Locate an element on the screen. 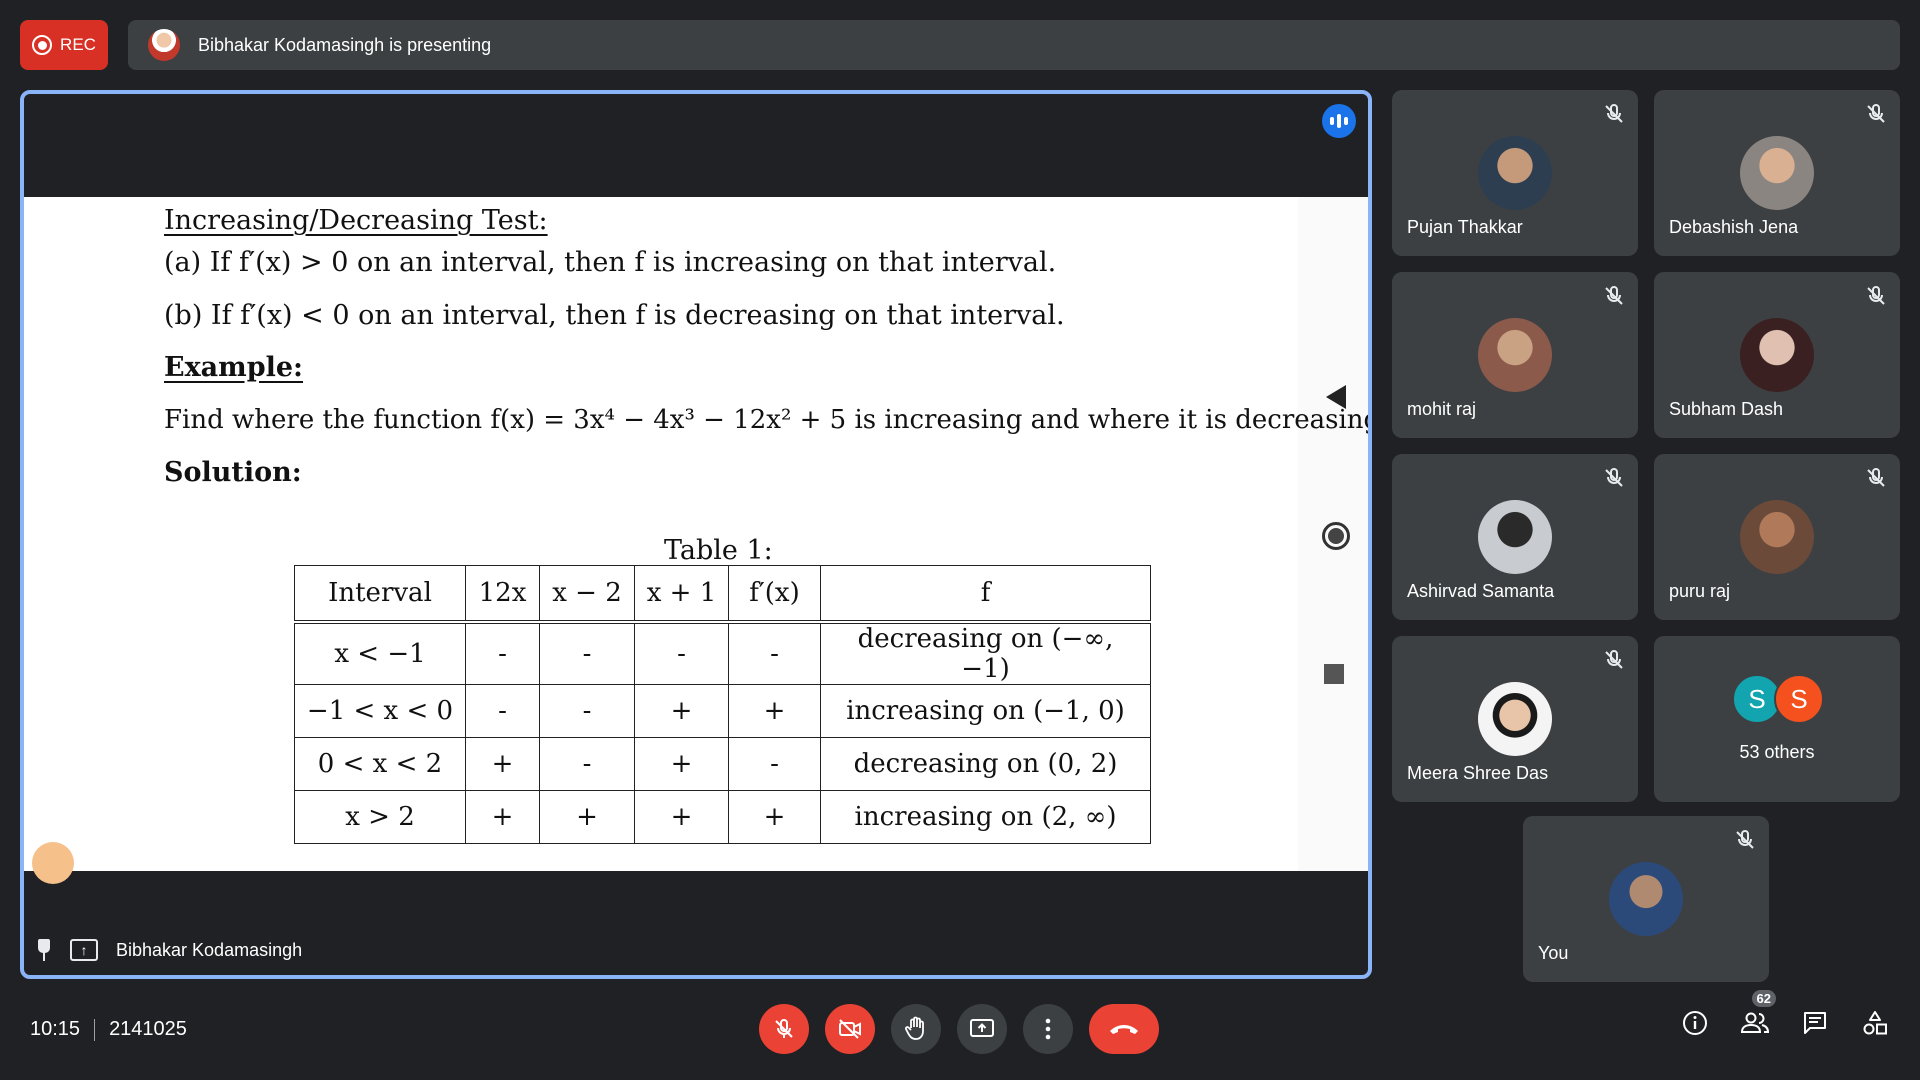  participant-name: Meera Shree Das is located at coordinates (1478, 773).